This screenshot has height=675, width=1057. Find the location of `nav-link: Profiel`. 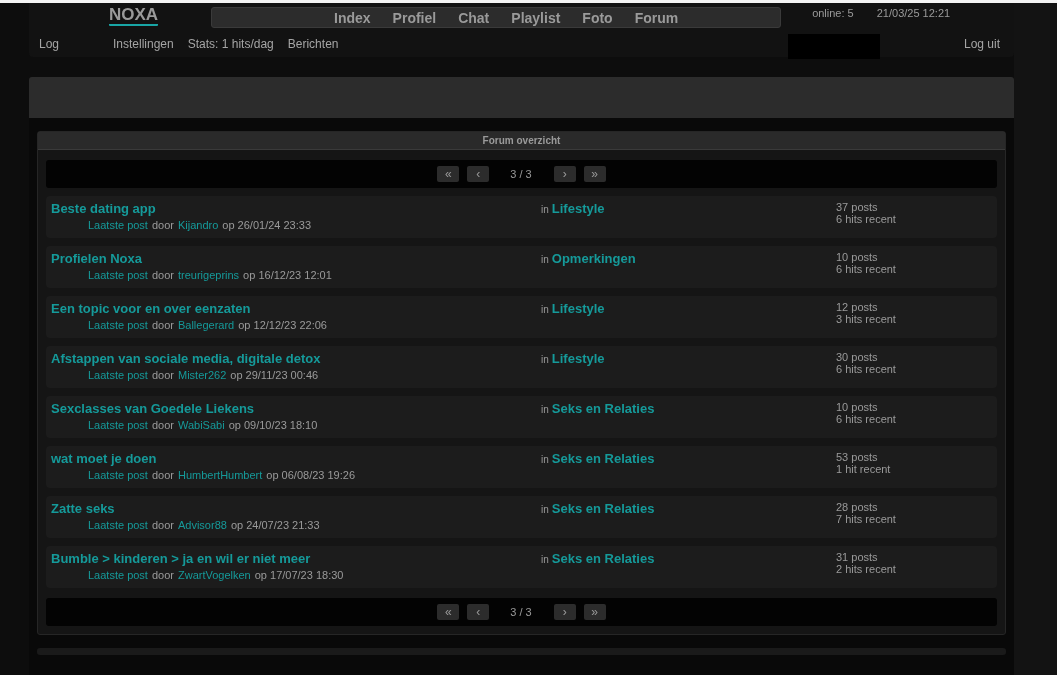

nav-link: Profiel is located at coordinates (414, 17).